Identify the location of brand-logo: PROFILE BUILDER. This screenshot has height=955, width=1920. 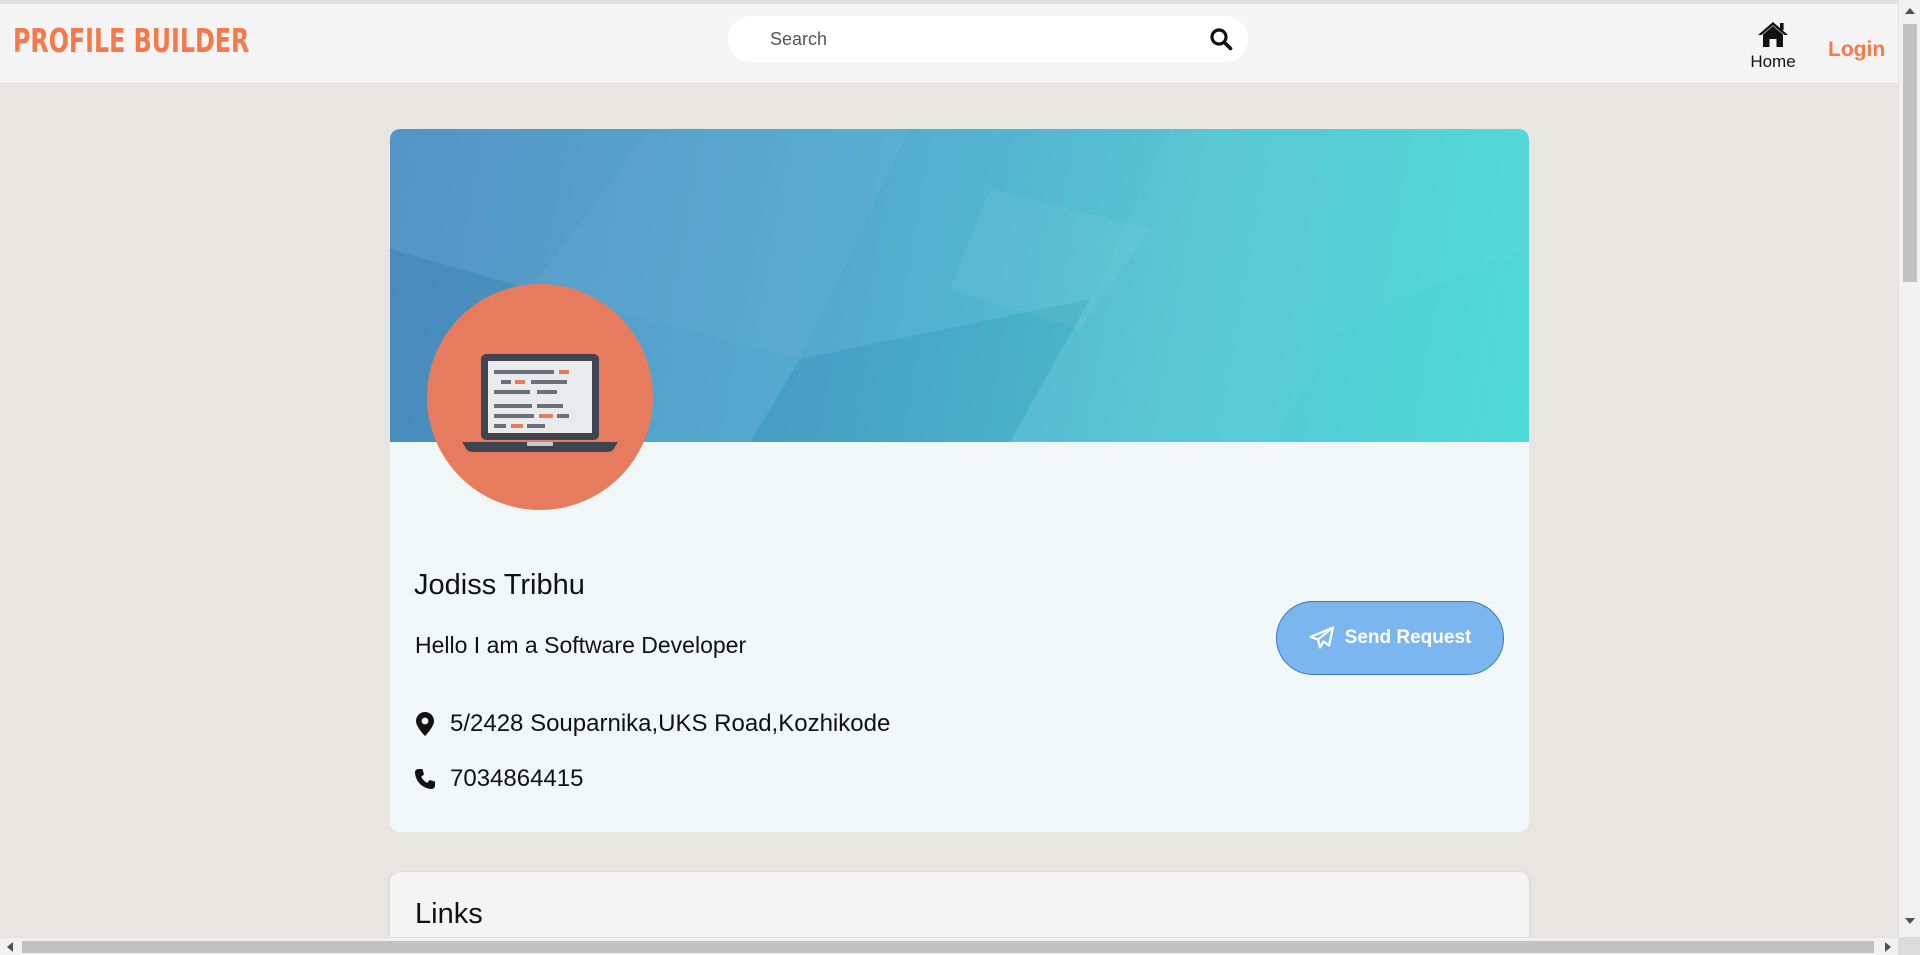
(131, 41).